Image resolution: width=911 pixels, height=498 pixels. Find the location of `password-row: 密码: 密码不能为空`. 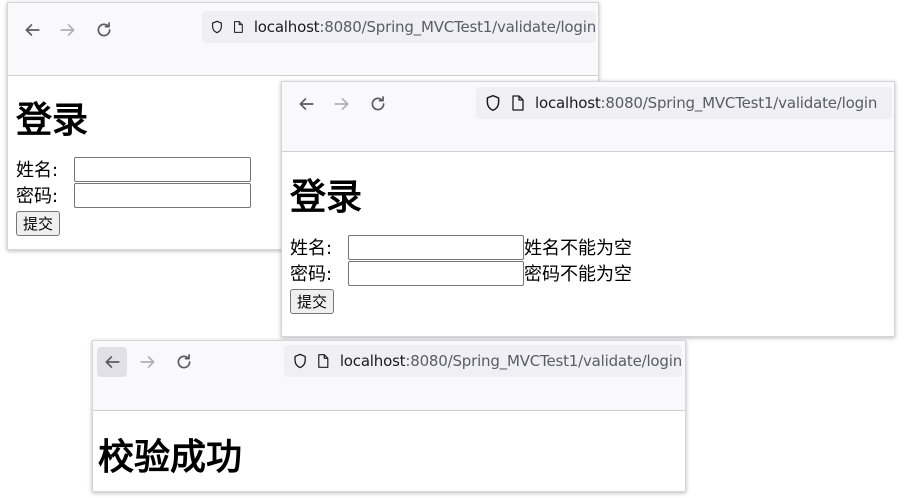

password-row: 密码: 密码不能为空 is located at coordinates (592, 273).